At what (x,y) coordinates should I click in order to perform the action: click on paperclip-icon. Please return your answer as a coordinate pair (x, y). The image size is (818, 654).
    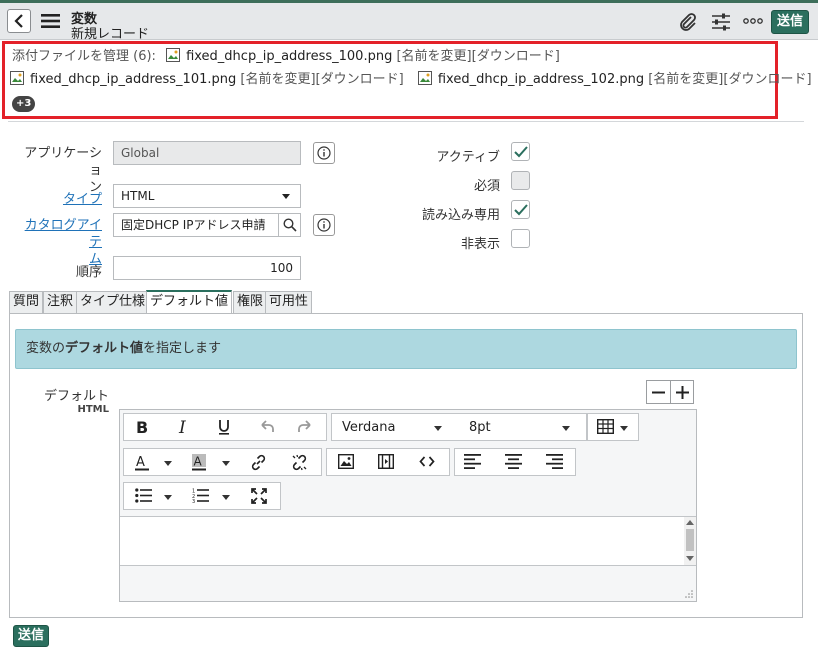
    Looking at the image, I should click on (688, 22).